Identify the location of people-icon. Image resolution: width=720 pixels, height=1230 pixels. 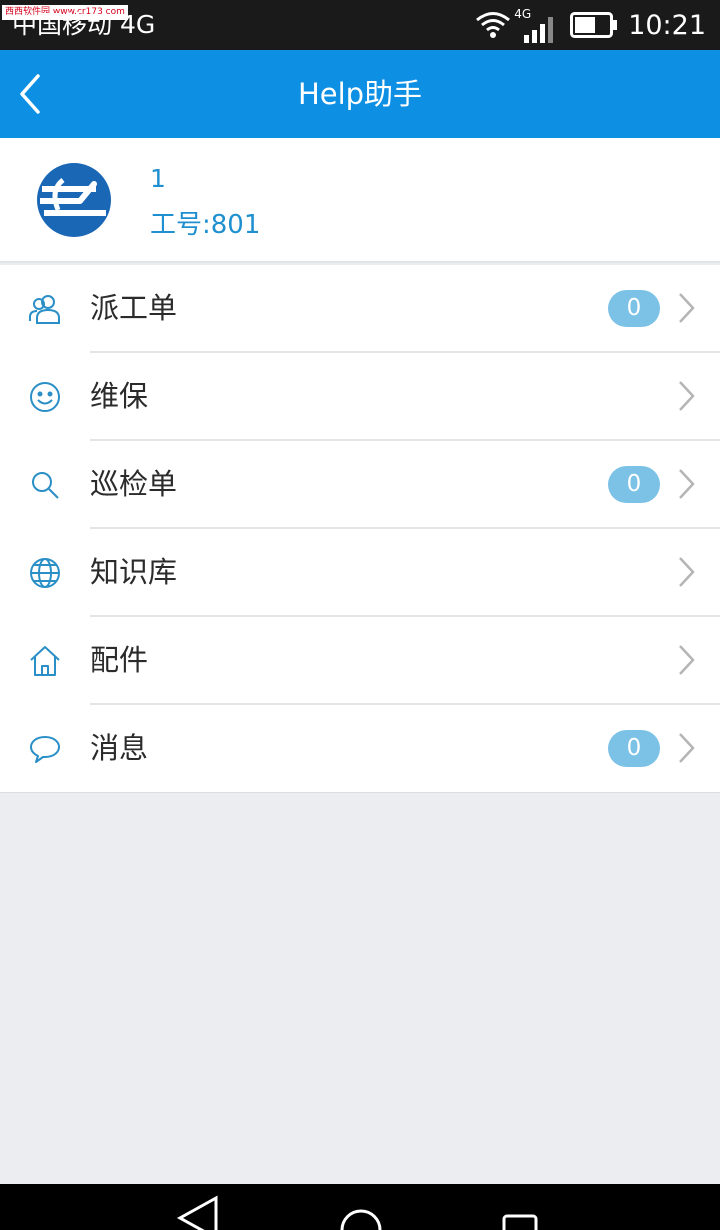
(45, 309).